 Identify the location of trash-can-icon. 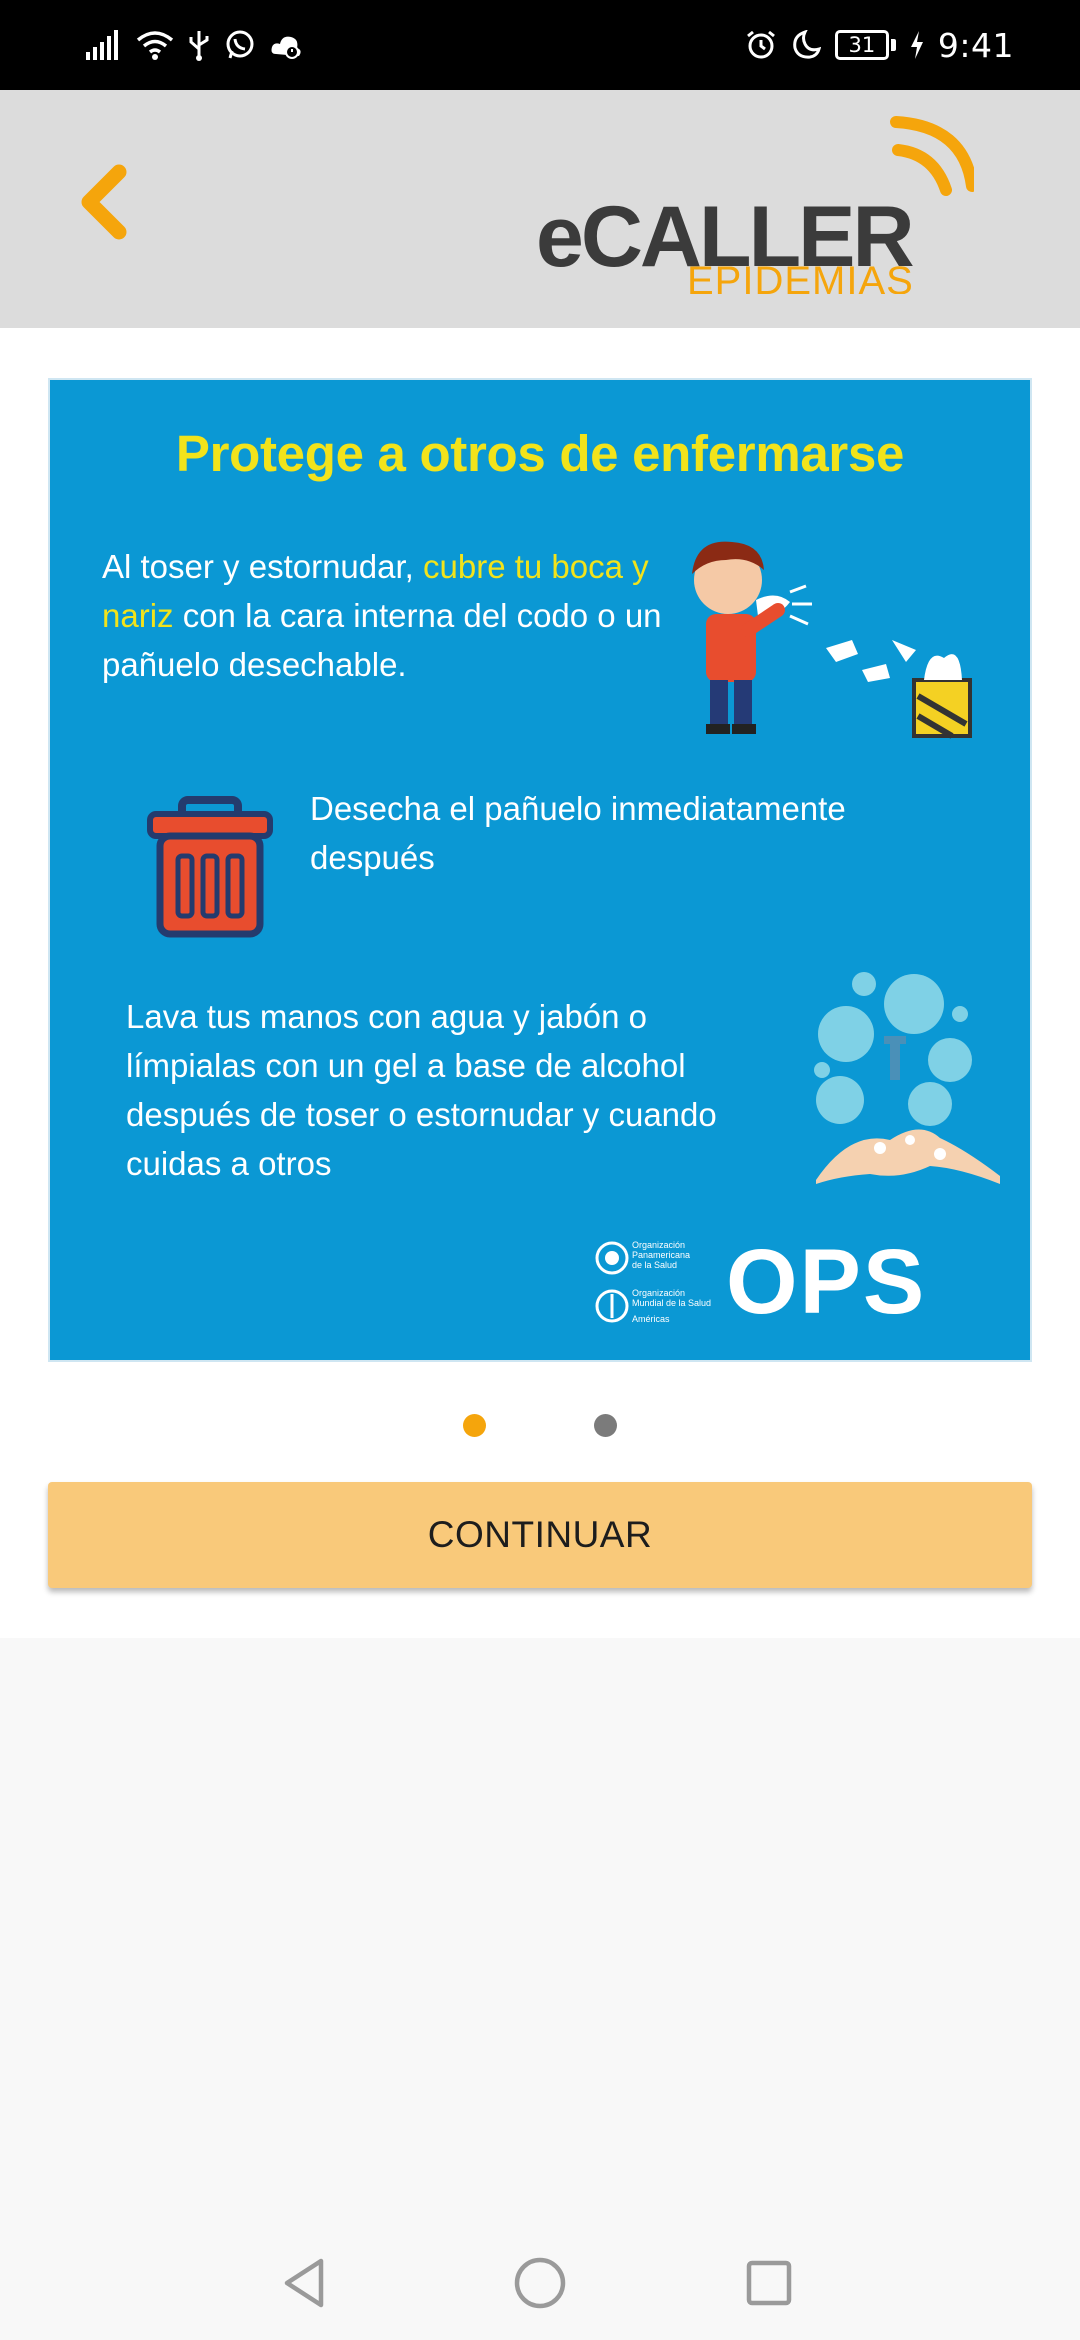
(210, 867).